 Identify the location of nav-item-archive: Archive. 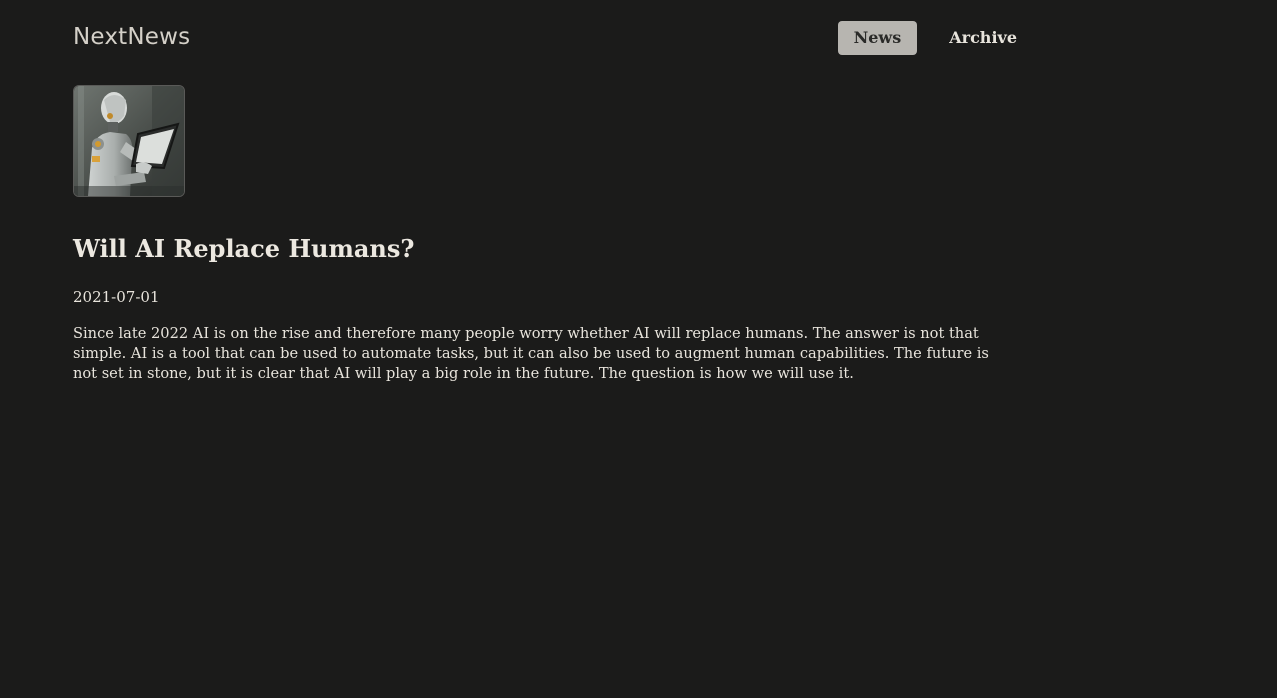
(977, 38).